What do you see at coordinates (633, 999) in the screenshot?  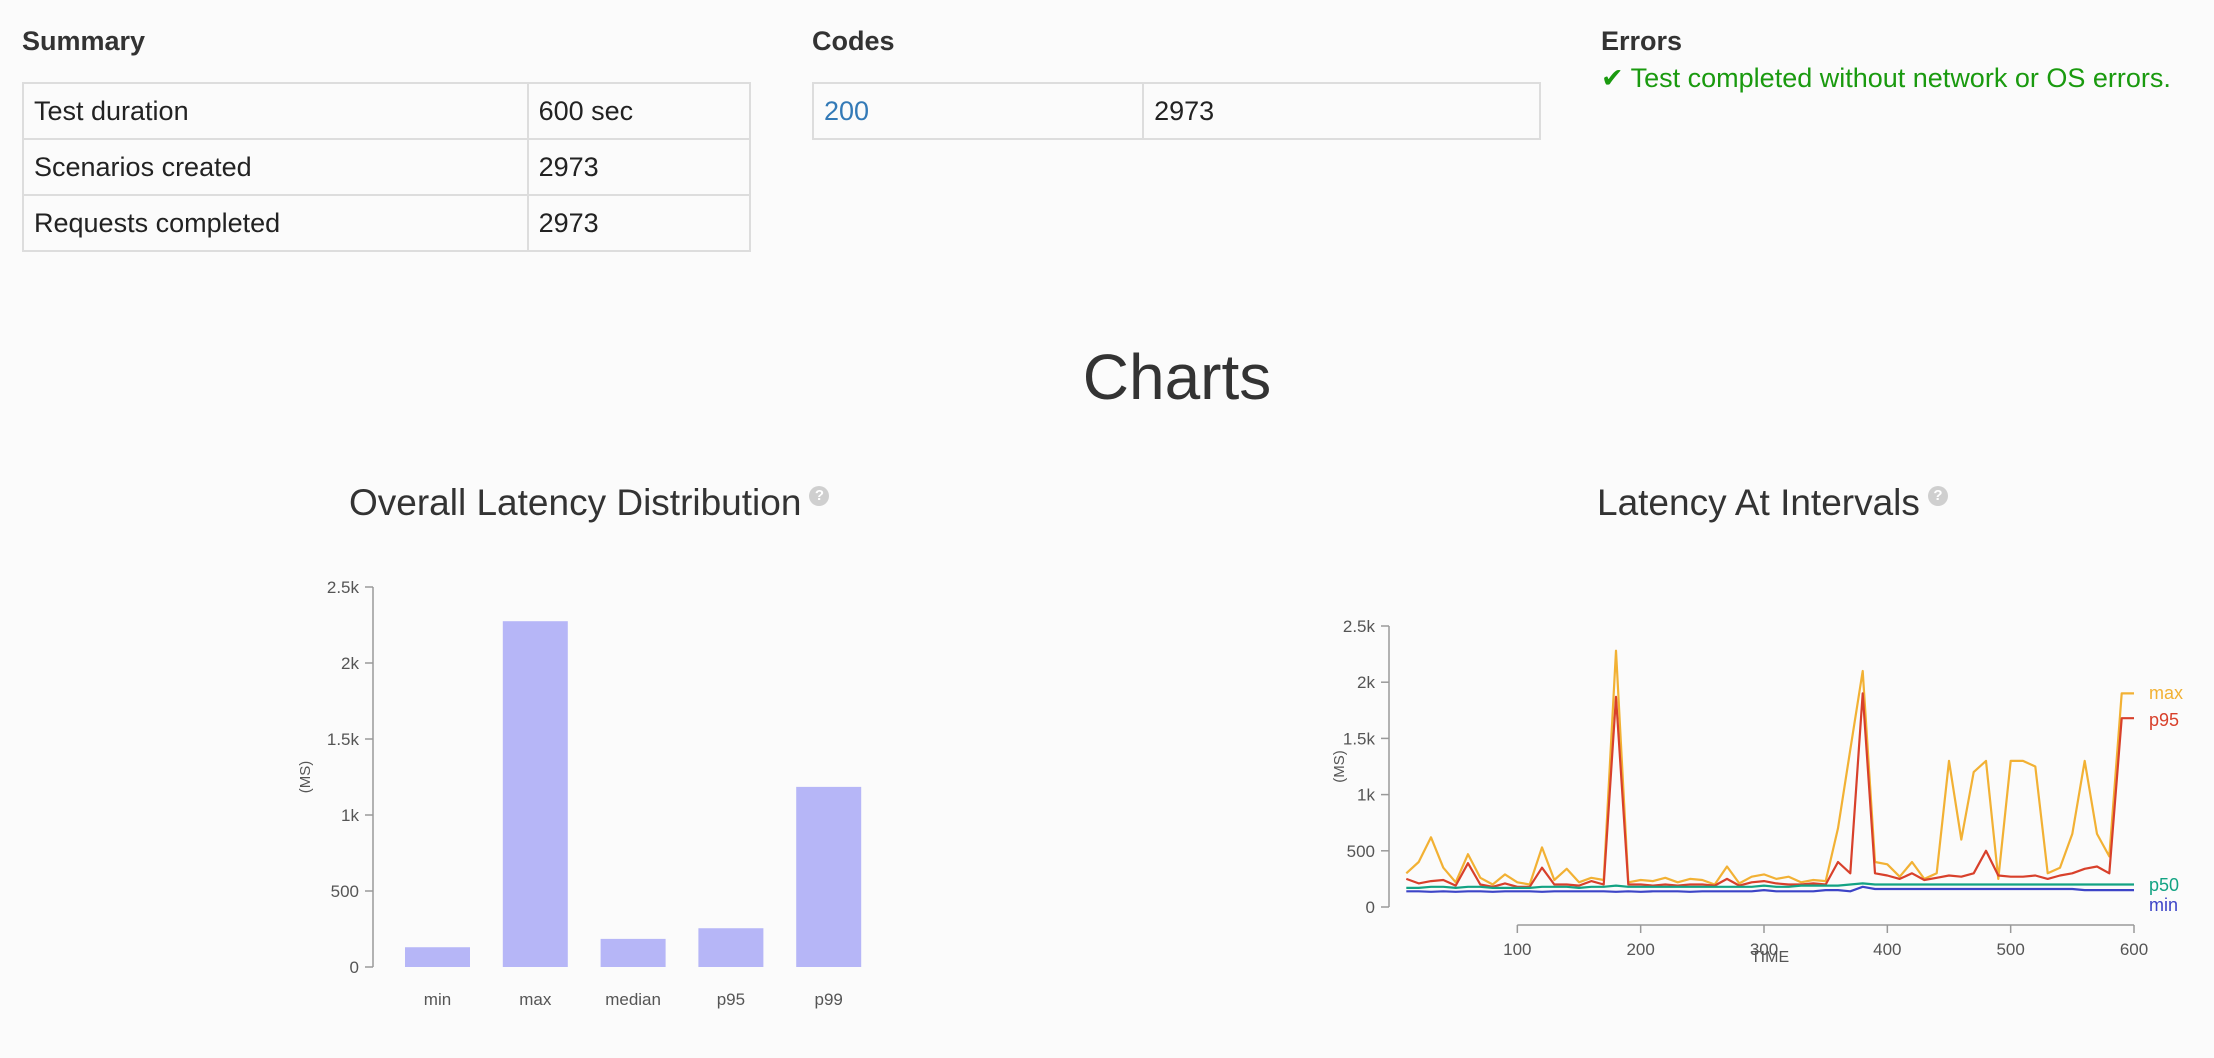 I see `x-tick-label: median` at bounding box center [633, 999].